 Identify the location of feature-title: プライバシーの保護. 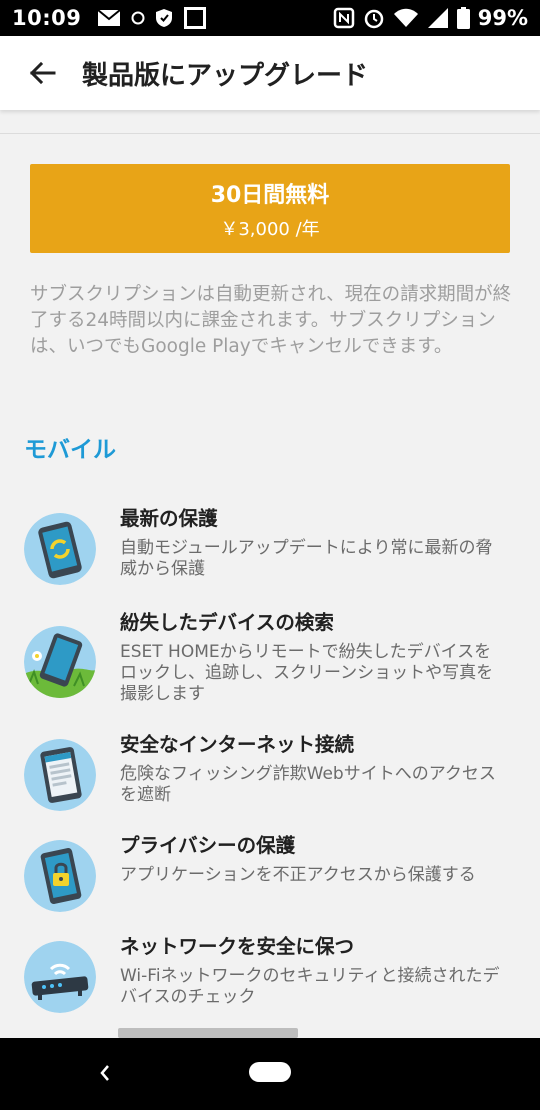
(208, 845).